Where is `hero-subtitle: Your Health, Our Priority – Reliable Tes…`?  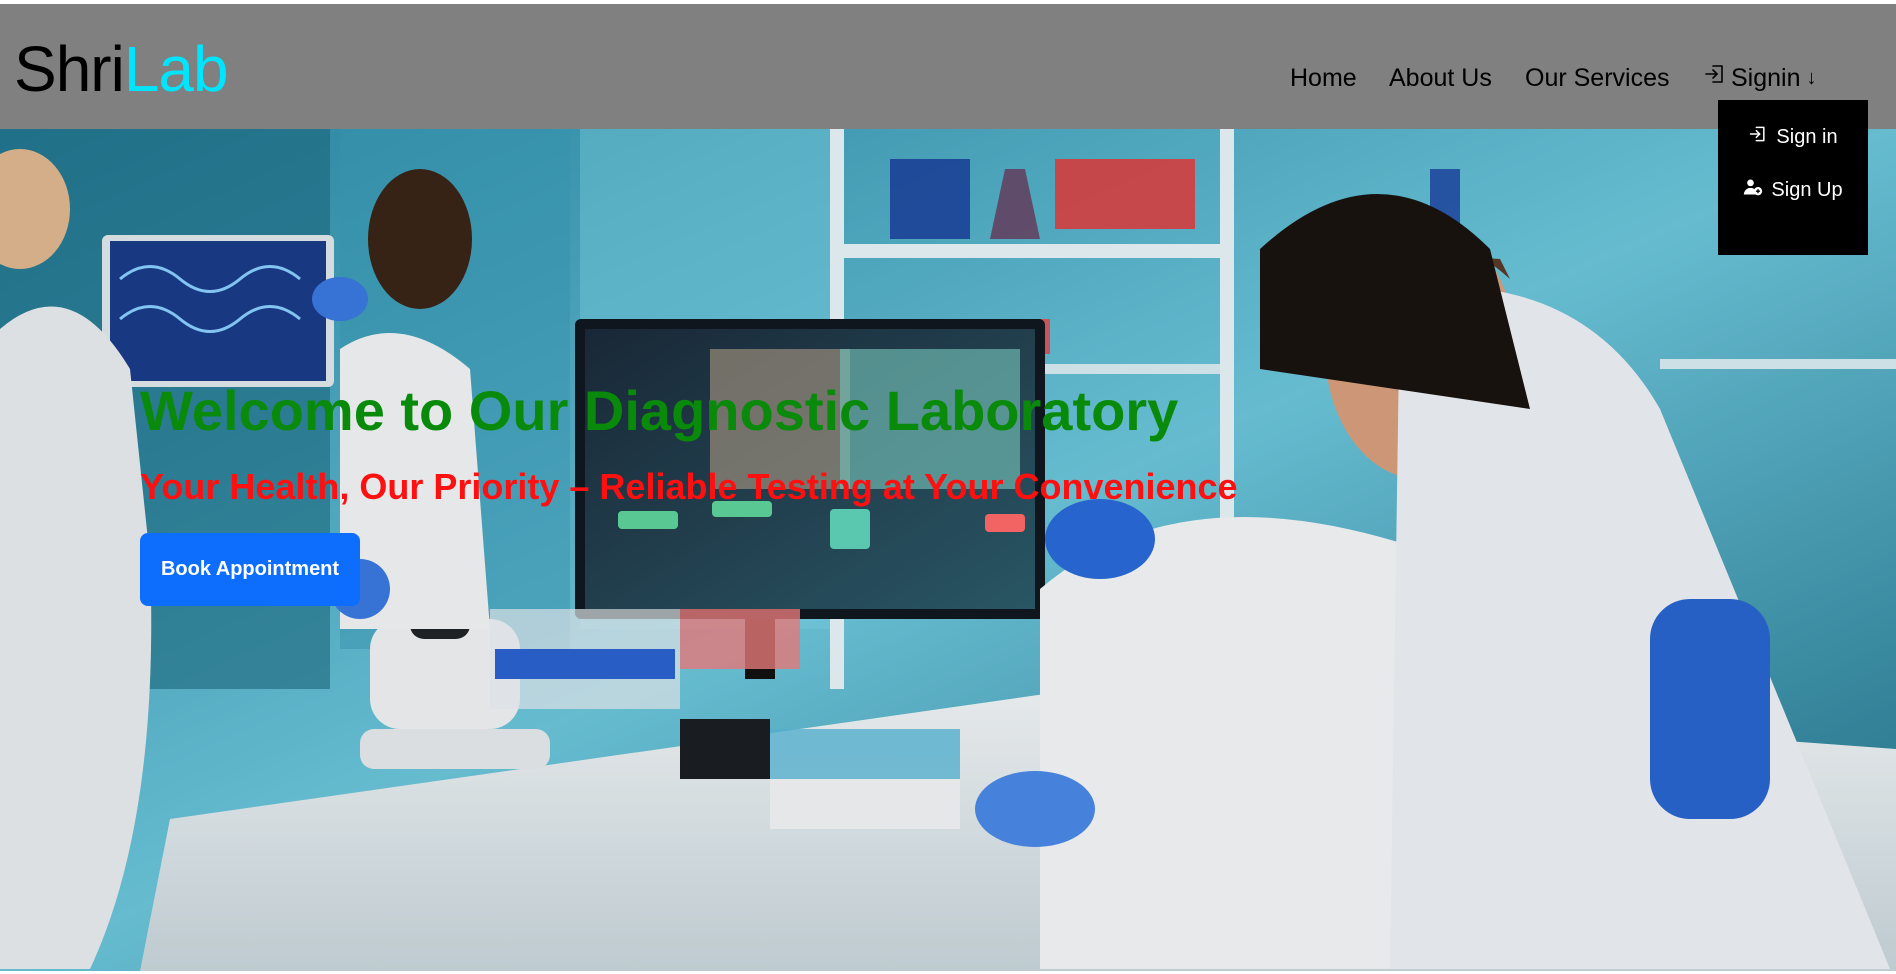 hero-subtitle: Your Health, Our Priority – Reliable Tes… is located at coordinates (689, 486).